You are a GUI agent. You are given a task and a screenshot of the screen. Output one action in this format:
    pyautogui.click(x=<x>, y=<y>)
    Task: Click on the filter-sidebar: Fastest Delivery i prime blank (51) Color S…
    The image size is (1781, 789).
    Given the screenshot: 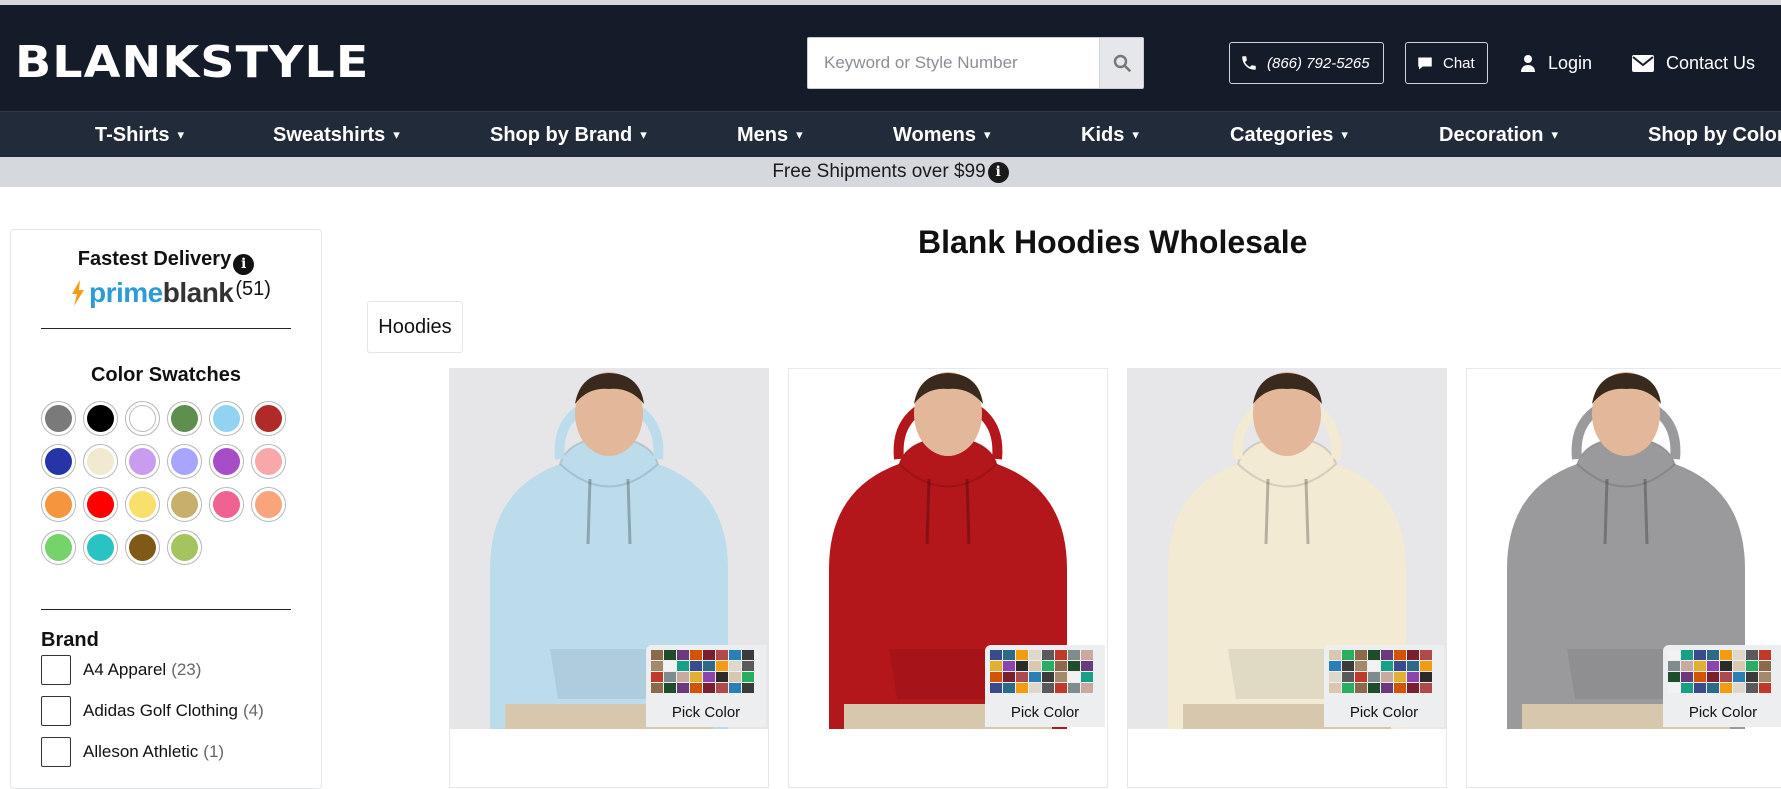 What is the action you would take?
    pyautogui.click(x=166, y=509)
    